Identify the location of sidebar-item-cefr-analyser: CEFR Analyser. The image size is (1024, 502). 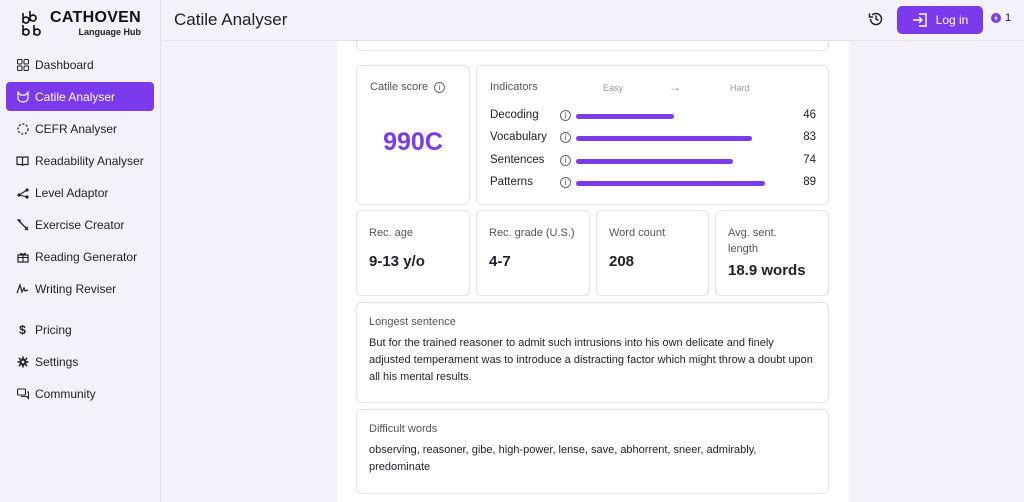
(80, 128).